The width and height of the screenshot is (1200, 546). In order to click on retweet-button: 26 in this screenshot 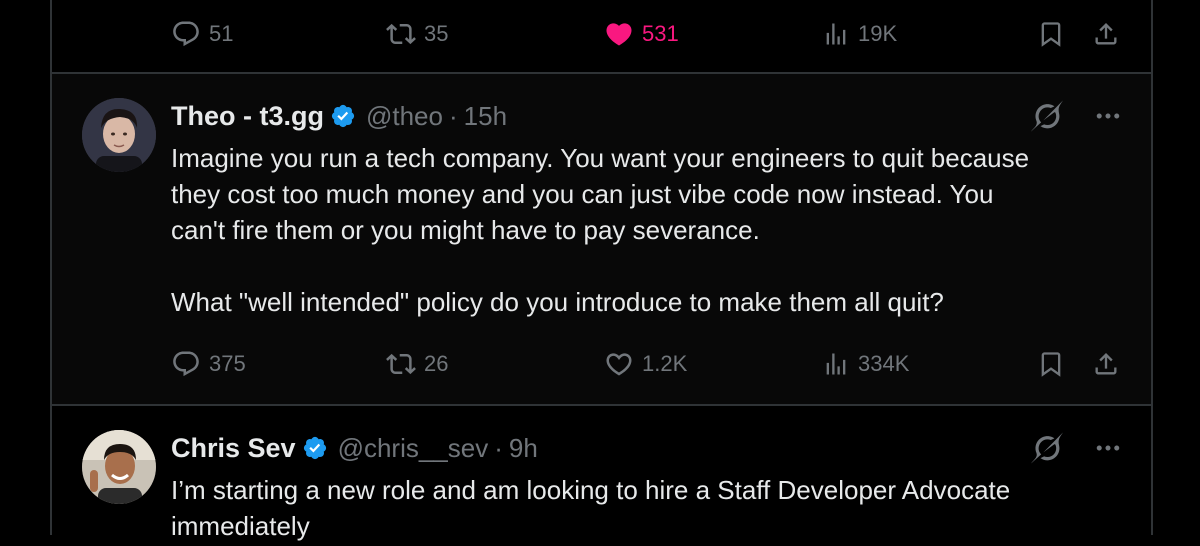, I will do `click(417, 364)`.